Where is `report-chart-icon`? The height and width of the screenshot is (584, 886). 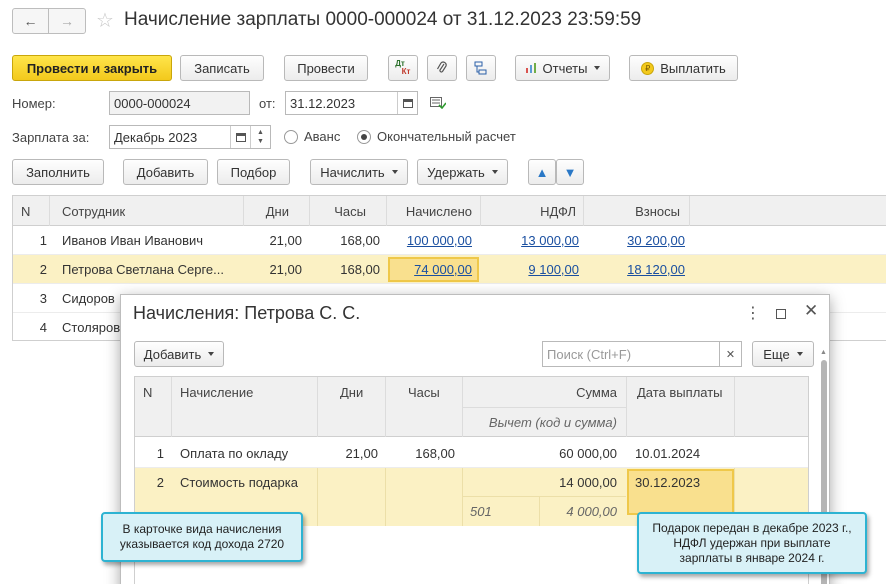
report-chart-icon is located at coordinates (530, 68).